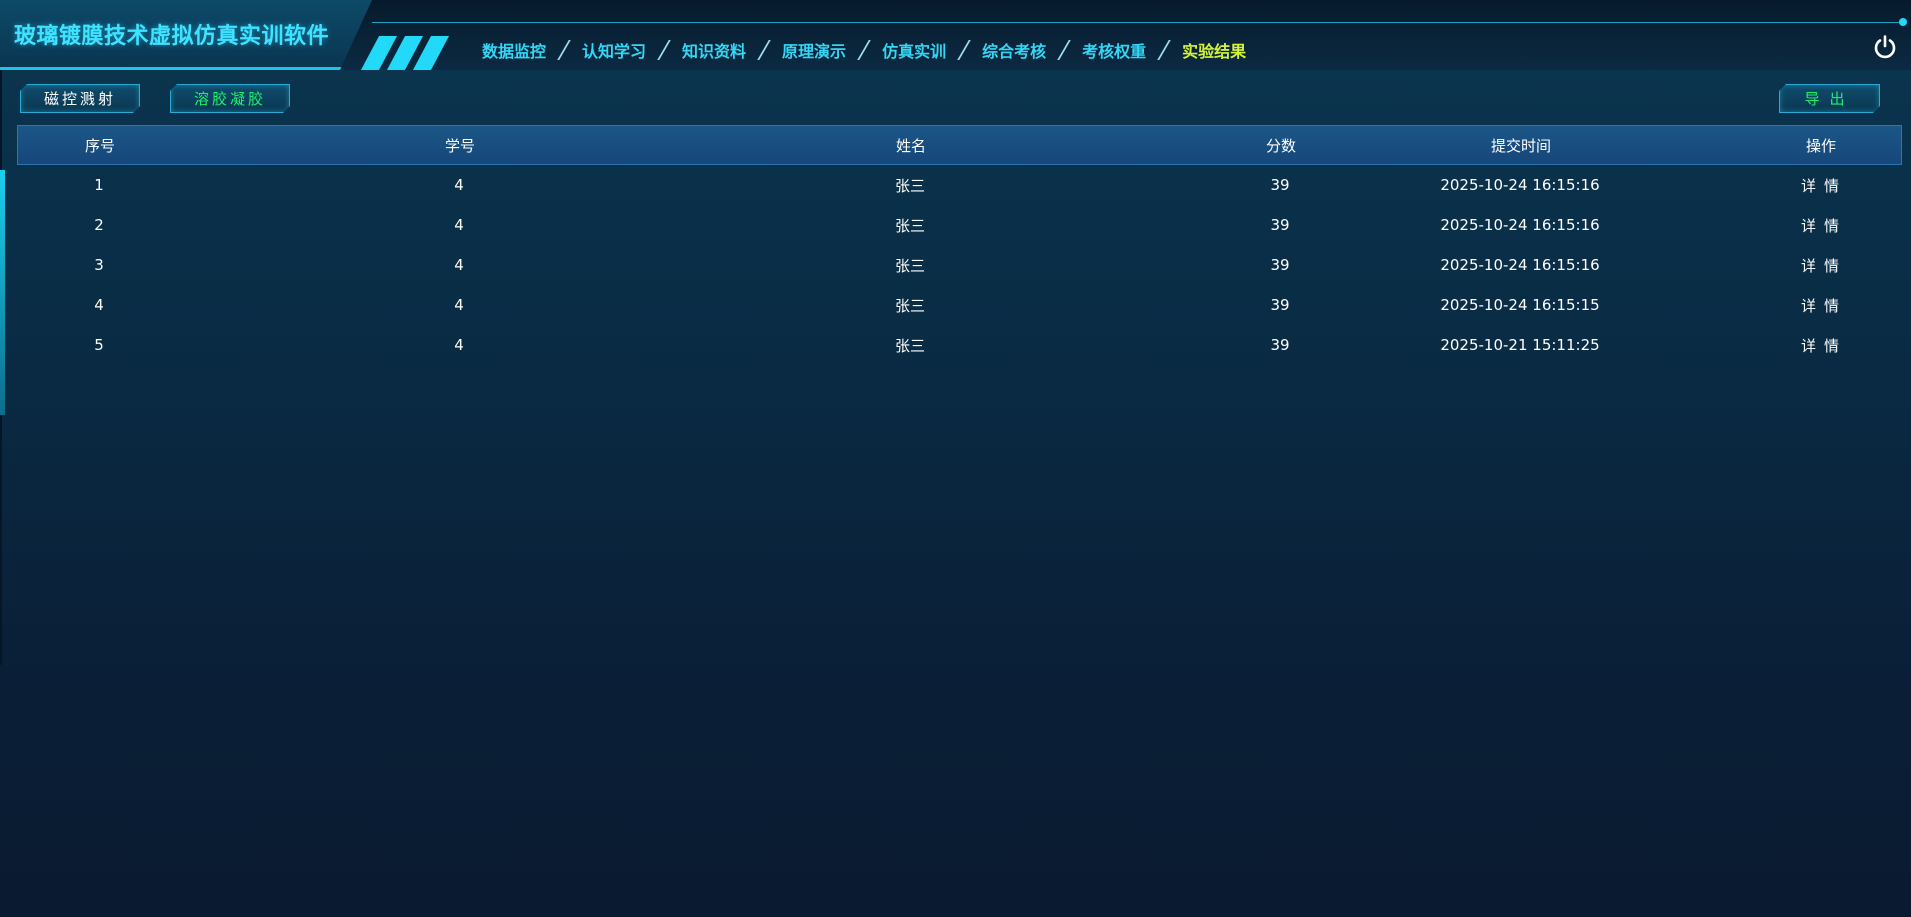 Image resolution: width=1911 pixels, height=917 pixels. Describe the element at coordinates (911, 145) in the screenshot. I see `column-header-name: 姓名` at that location.